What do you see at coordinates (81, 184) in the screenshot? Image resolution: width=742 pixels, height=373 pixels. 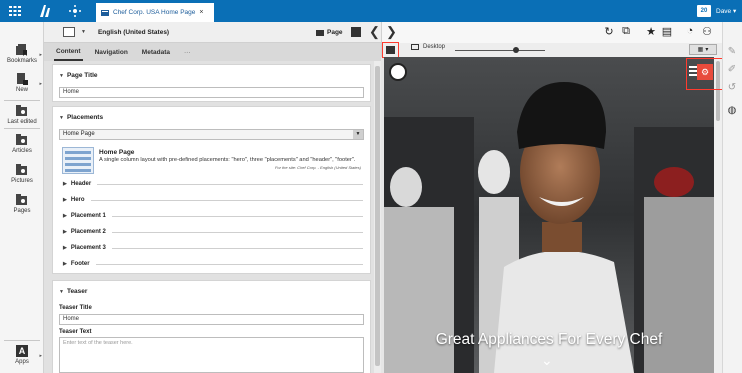 I see `placement-label: Header` at bounding box center [81, 184].